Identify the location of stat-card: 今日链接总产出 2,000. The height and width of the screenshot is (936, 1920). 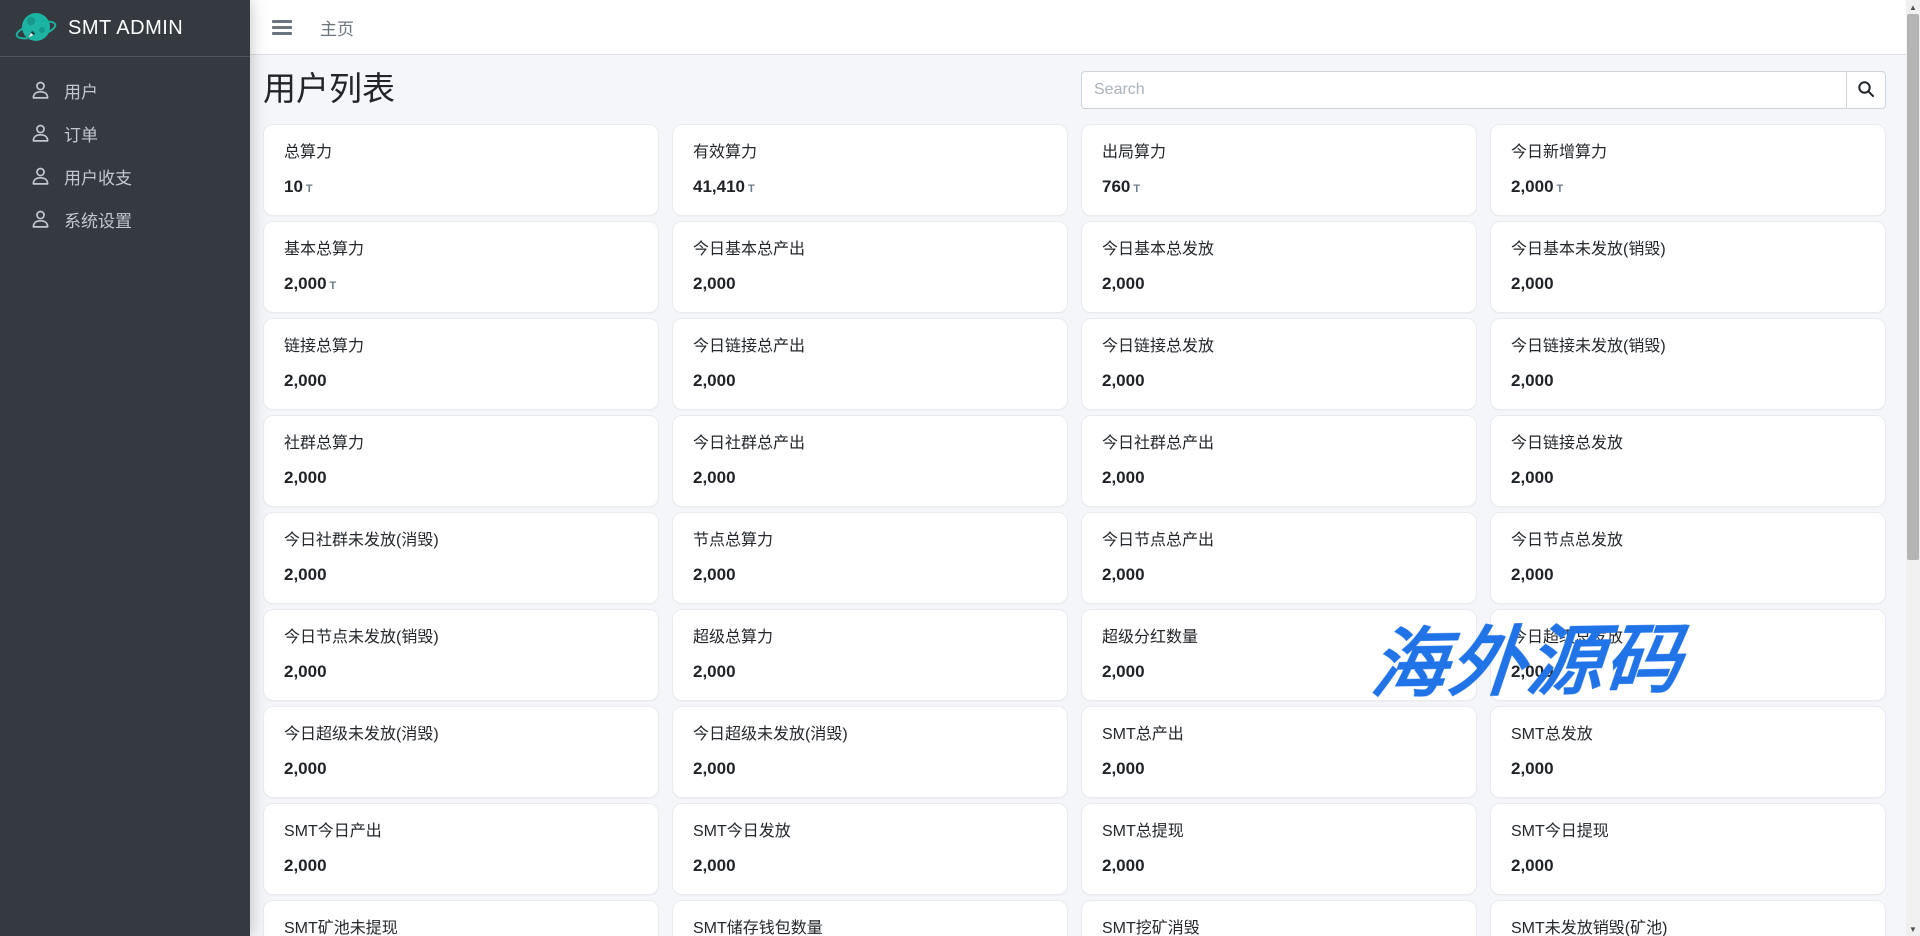
(870, 364).